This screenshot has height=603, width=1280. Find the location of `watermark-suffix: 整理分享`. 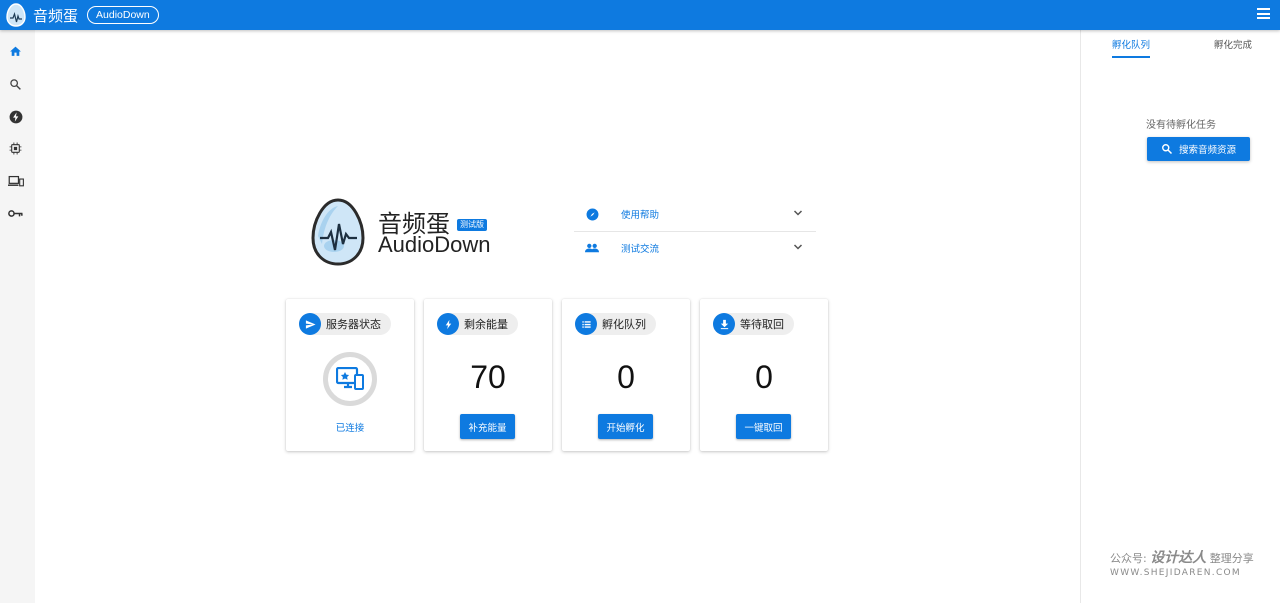

watermark-suffix: 整理分享 is located at coordinates (1231, 558).